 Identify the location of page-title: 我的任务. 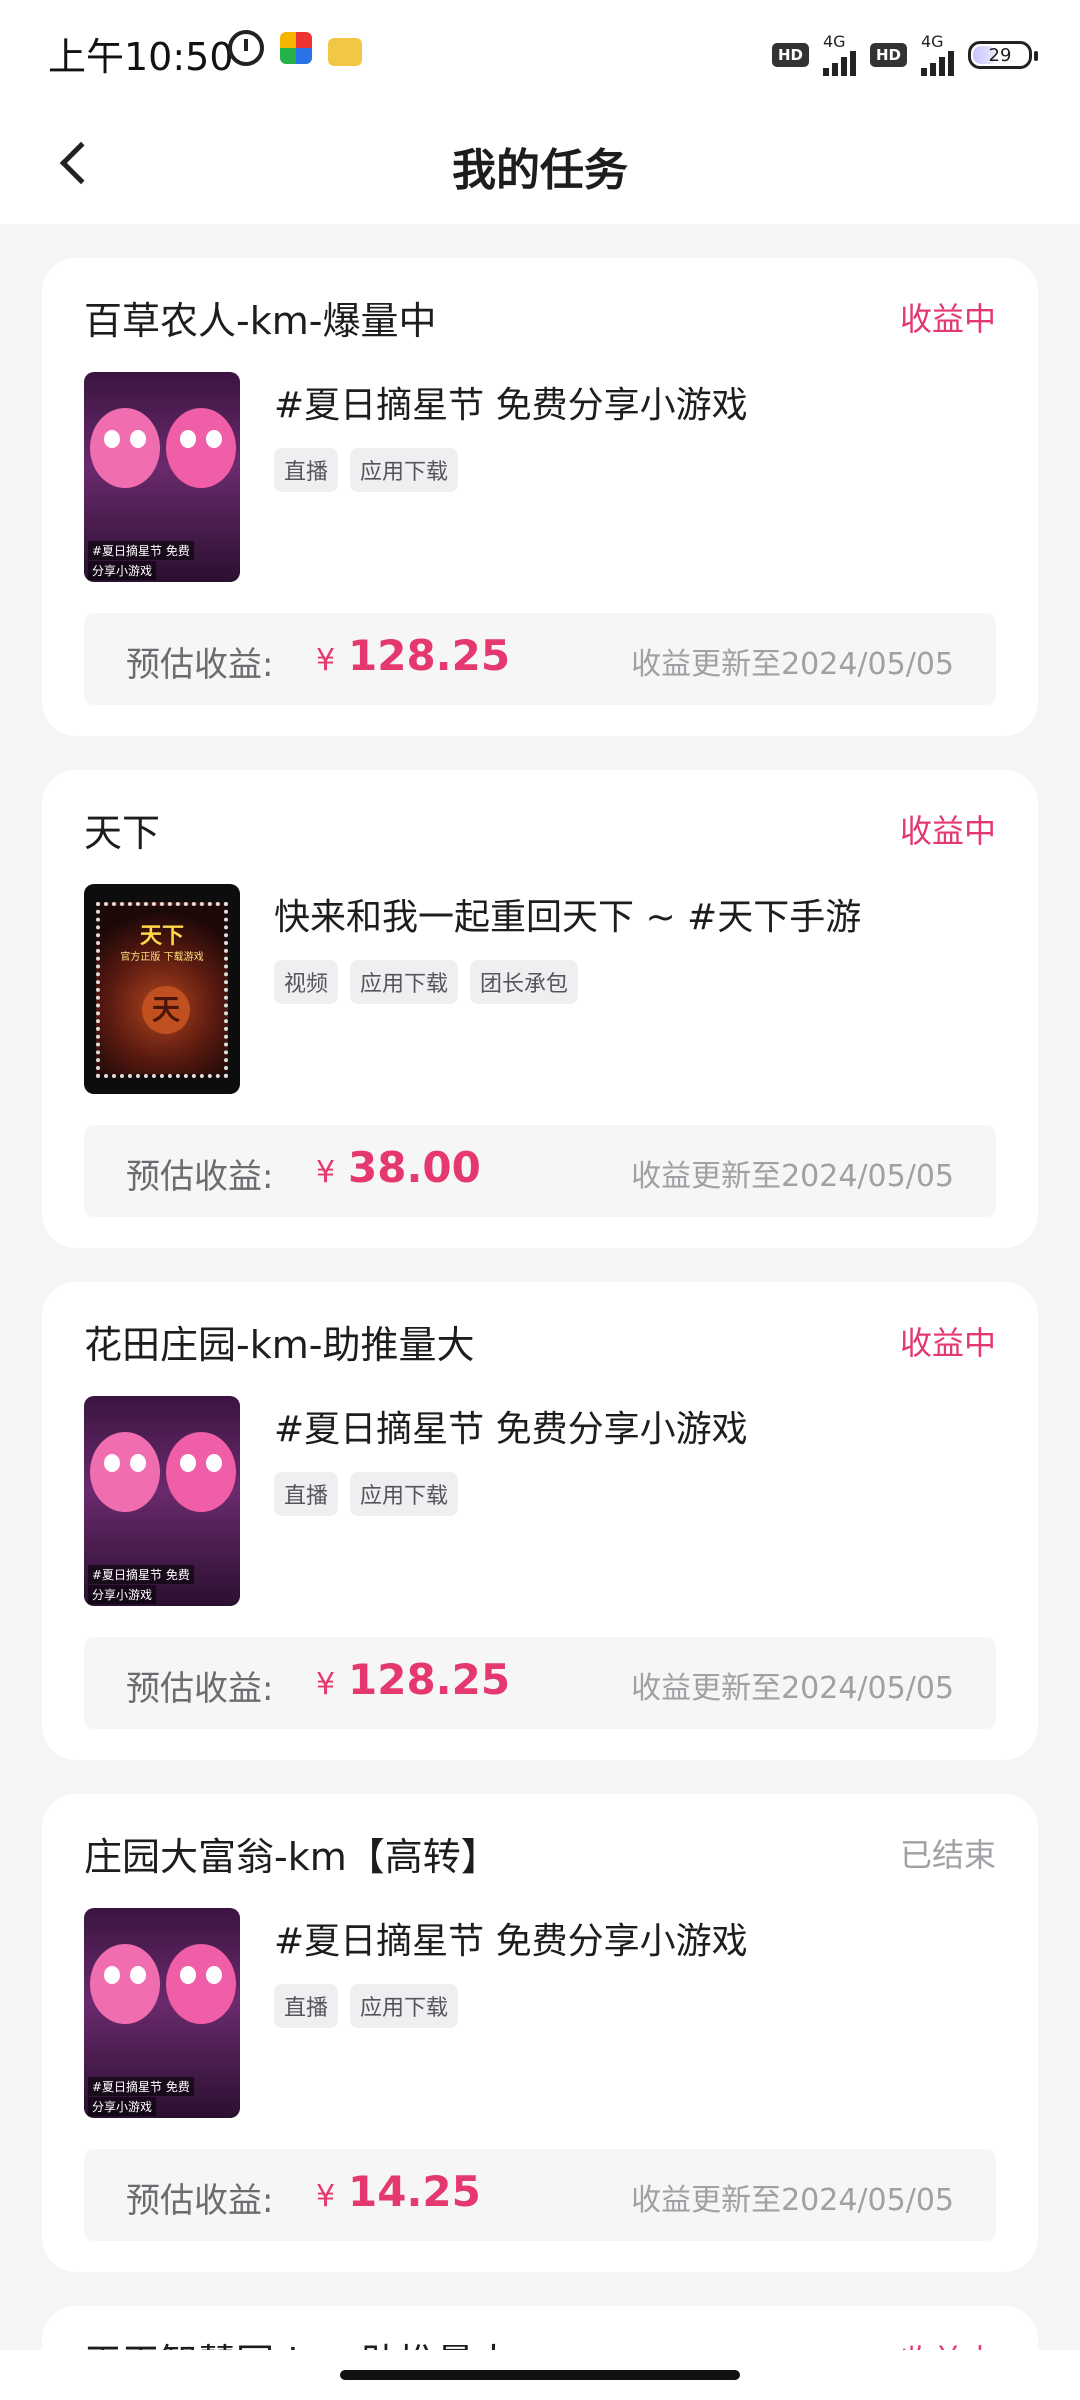
(540, 170).